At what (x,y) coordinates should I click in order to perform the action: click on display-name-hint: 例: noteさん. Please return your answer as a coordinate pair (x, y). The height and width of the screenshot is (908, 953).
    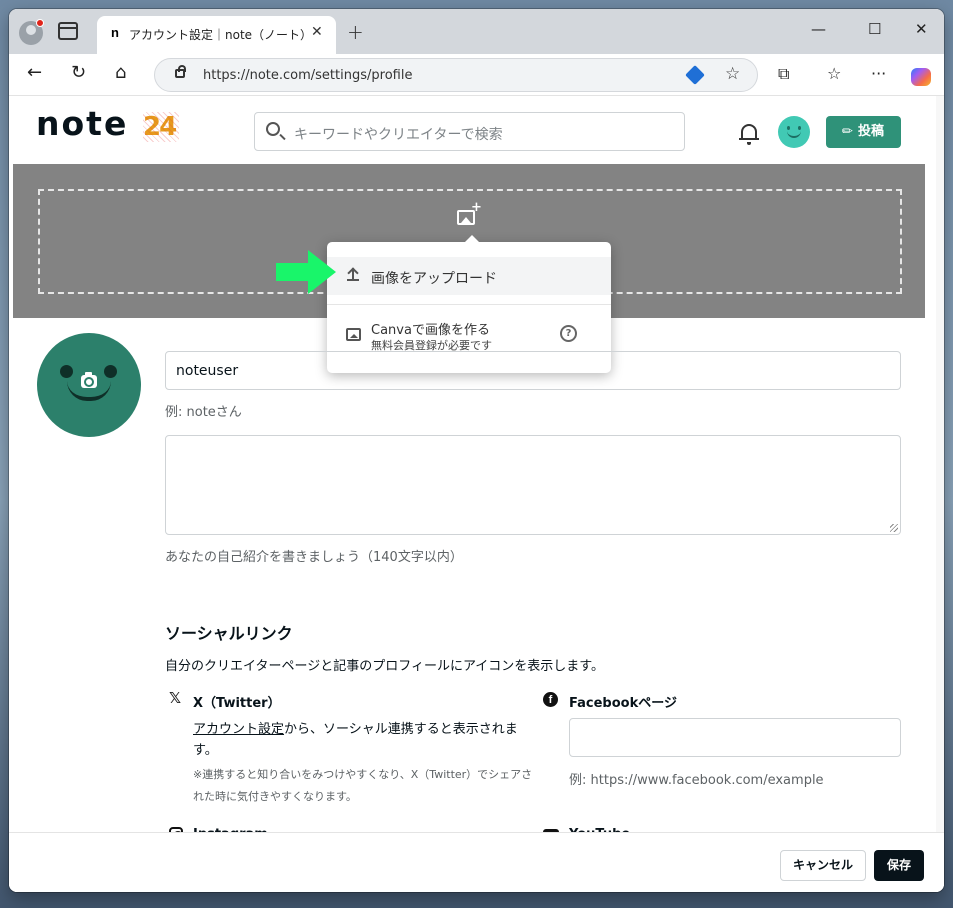
    Looking at the image, I should click on (203, 412).